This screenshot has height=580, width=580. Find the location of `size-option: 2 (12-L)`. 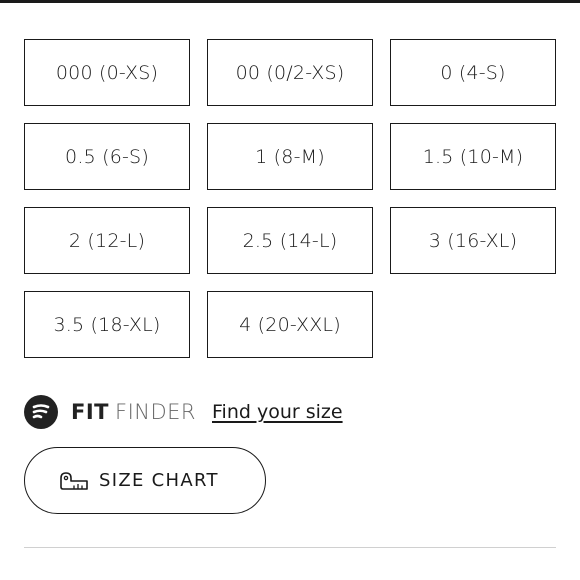

size-option: 2 (12-L) is located at coordinates (107, 240).